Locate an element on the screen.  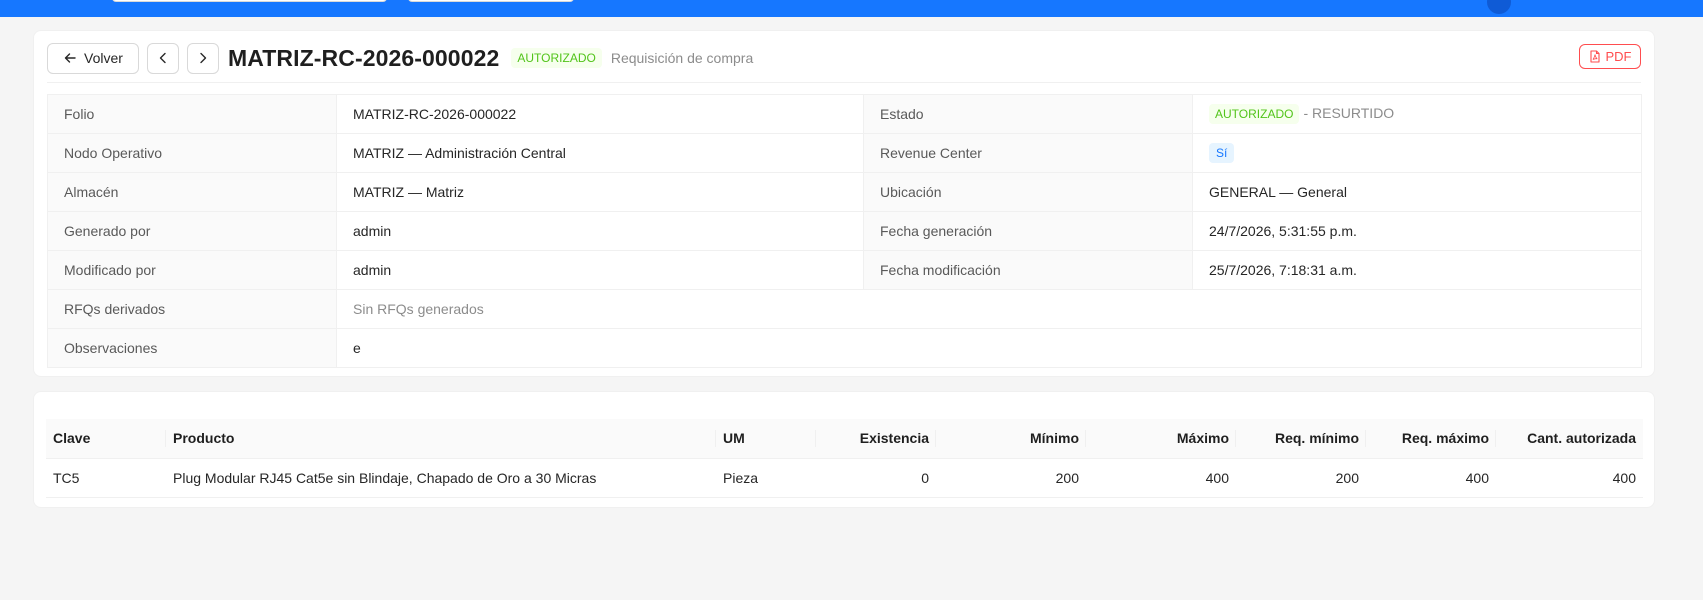
status-badge: AUTORIZADO is located at coordinates (556, 58).